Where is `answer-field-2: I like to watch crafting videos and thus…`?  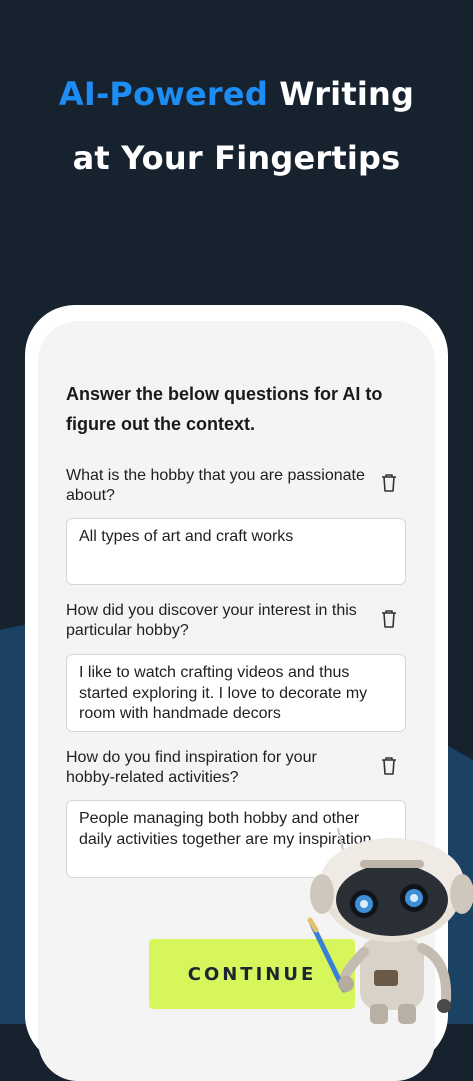
answer-field-2: I like to watch crafting videos and thus… is located at coordinates (236, 693).